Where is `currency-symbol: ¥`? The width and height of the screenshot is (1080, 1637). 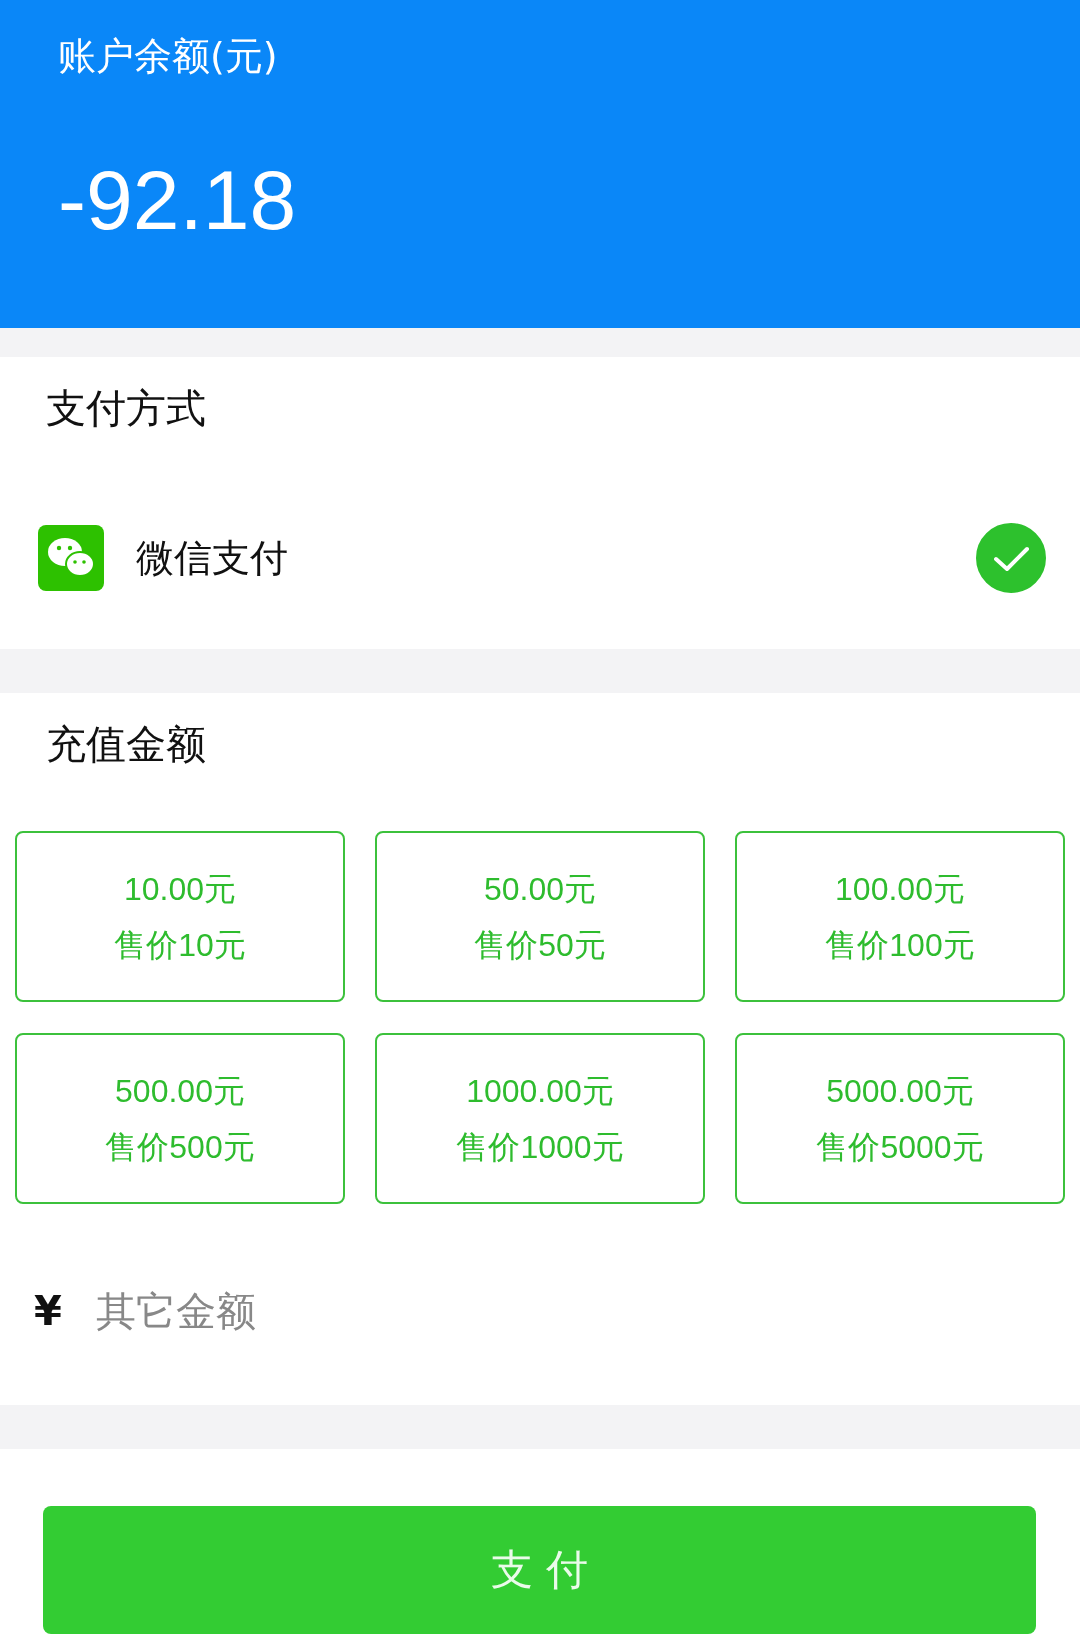 currency-symbol: ¥ is located at coordinates (48, 1311).